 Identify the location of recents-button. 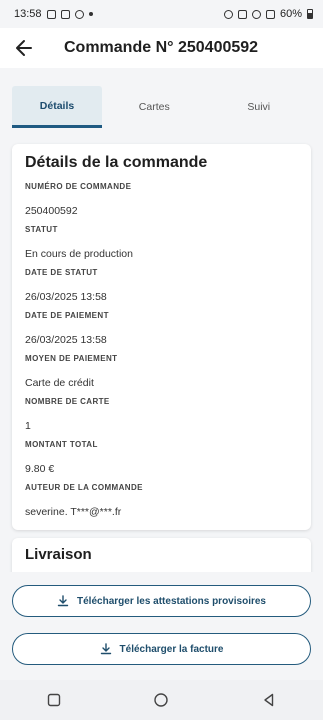
(54, 700).